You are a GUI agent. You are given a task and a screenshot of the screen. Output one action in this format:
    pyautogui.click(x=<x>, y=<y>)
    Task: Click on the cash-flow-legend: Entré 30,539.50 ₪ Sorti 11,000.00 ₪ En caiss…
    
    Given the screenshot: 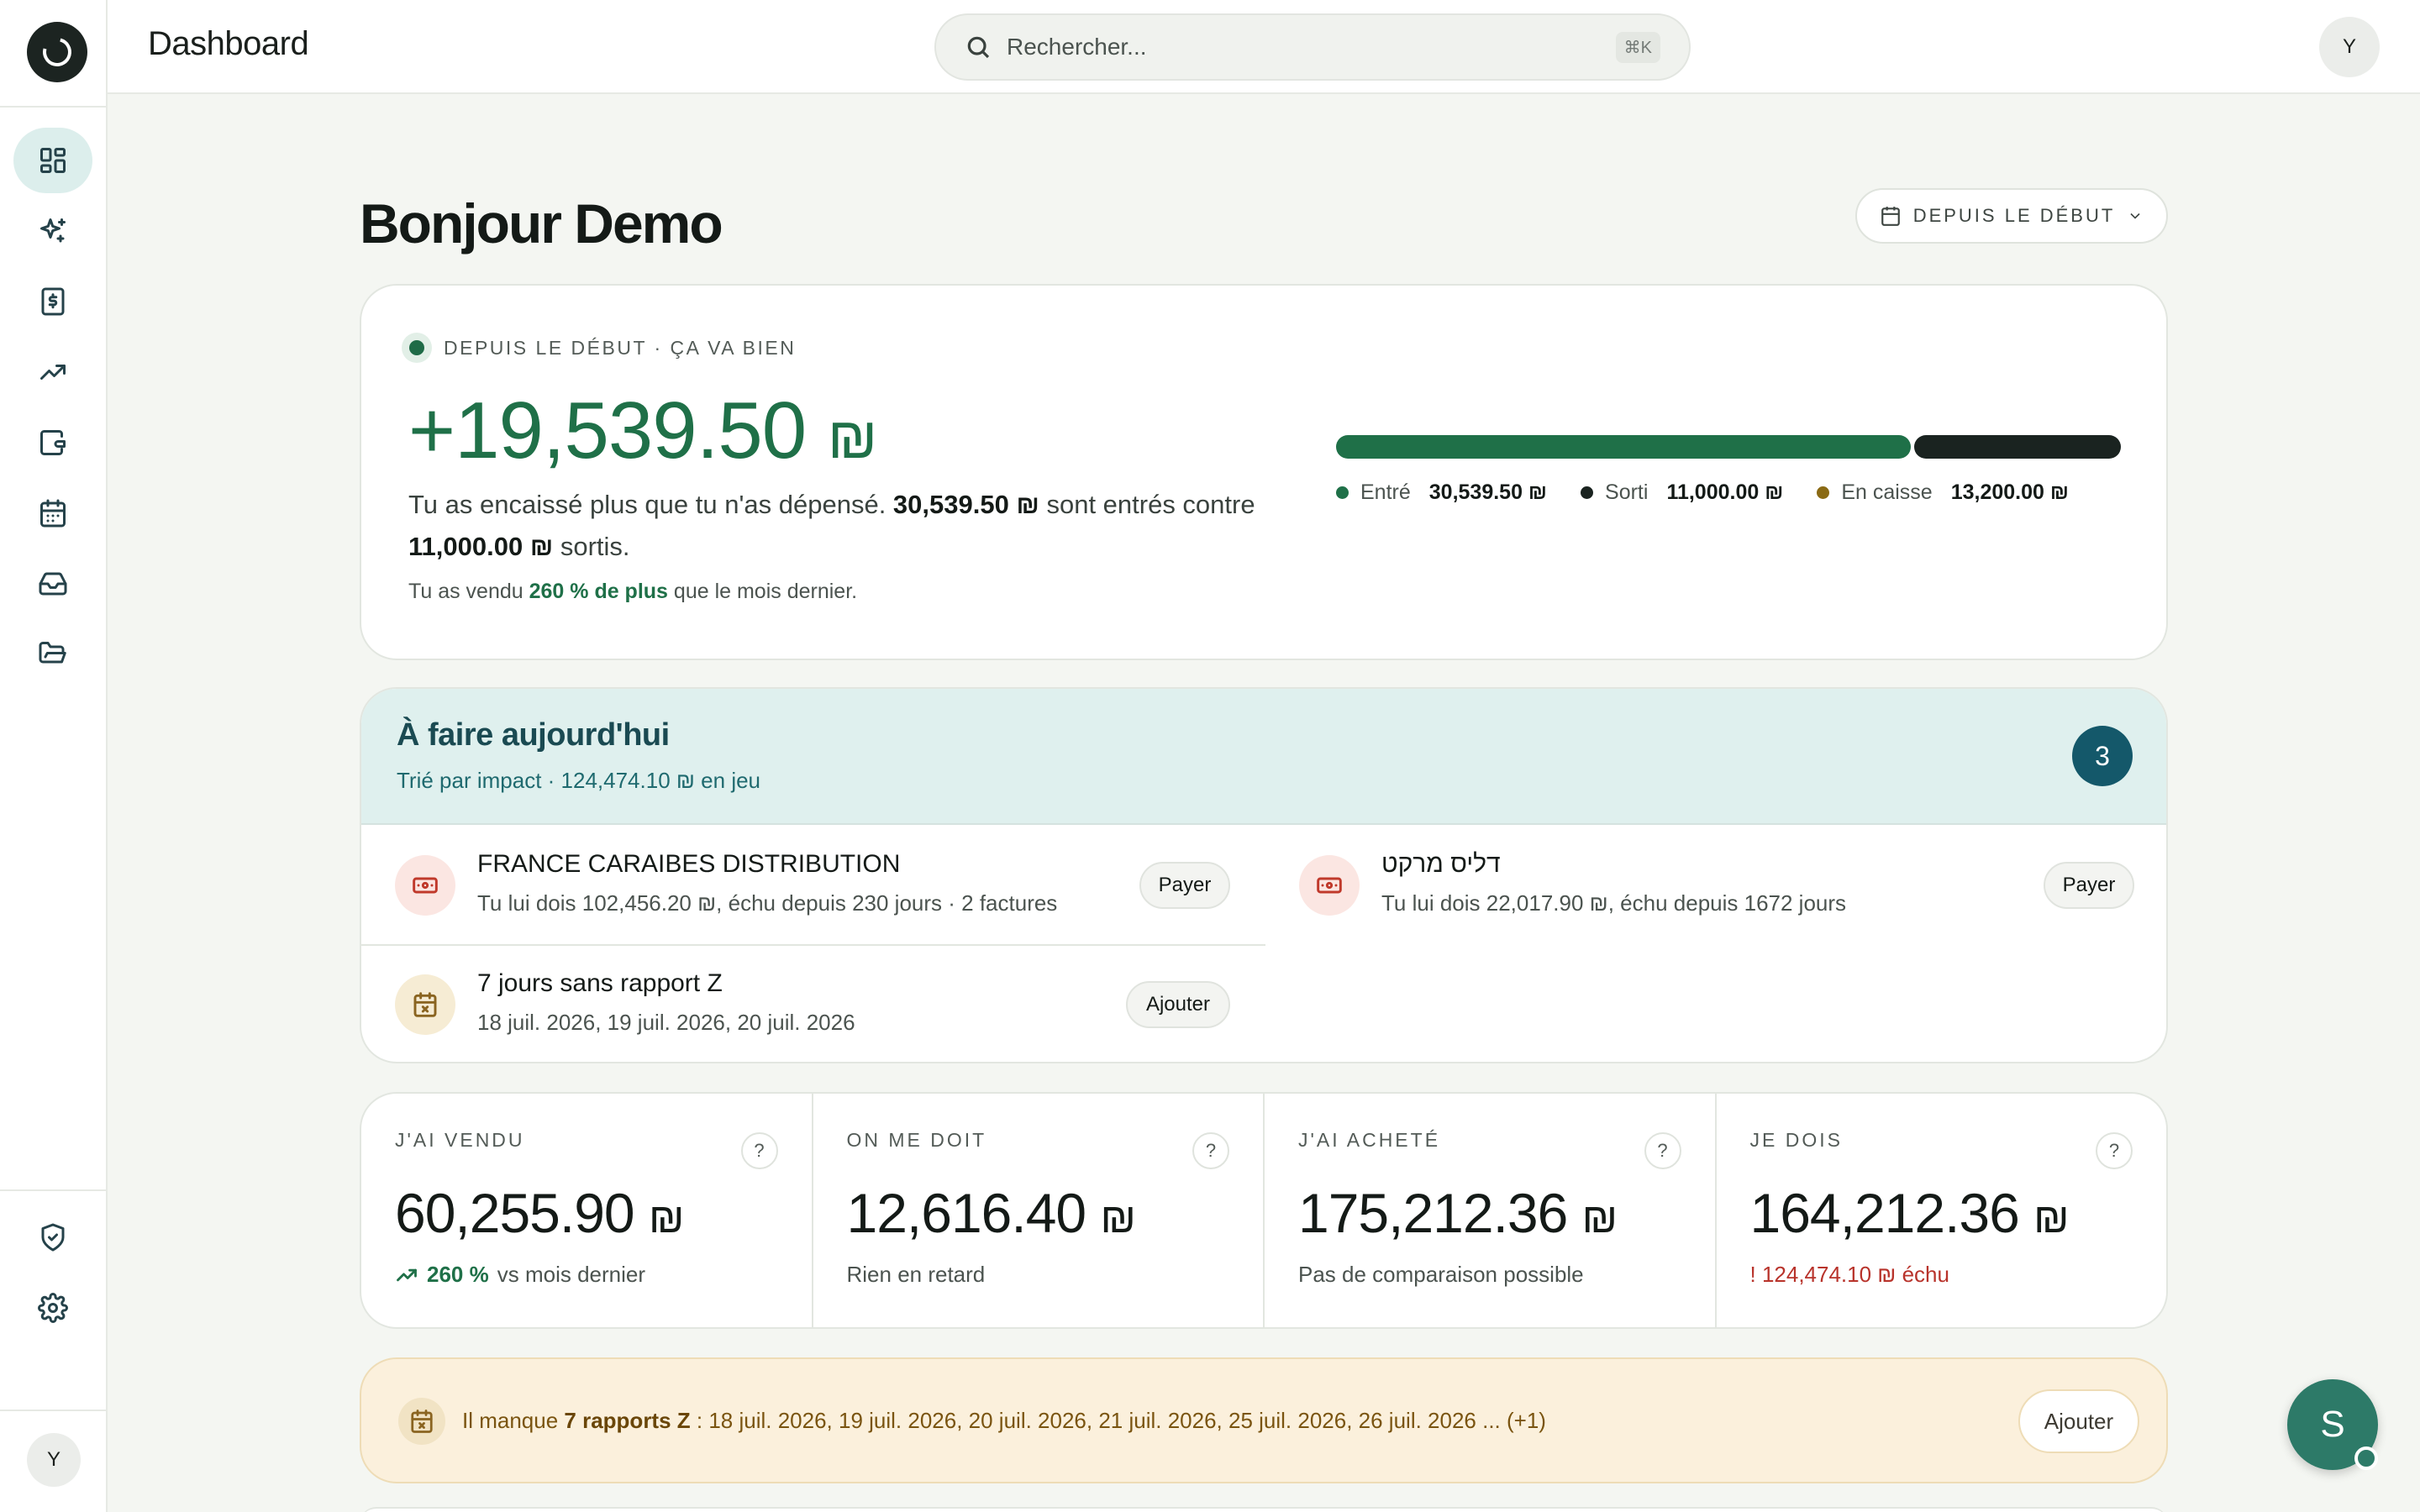 What is the action you would take?
    pyautogui.click(x=1703, y=492)
    